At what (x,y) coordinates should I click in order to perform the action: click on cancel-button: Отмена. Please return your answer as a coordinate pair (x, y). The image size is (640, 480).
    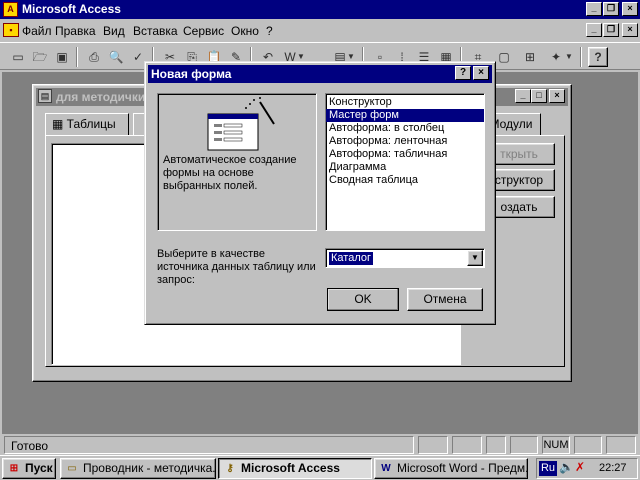
    Looking at the image, I should click on (445, 299).